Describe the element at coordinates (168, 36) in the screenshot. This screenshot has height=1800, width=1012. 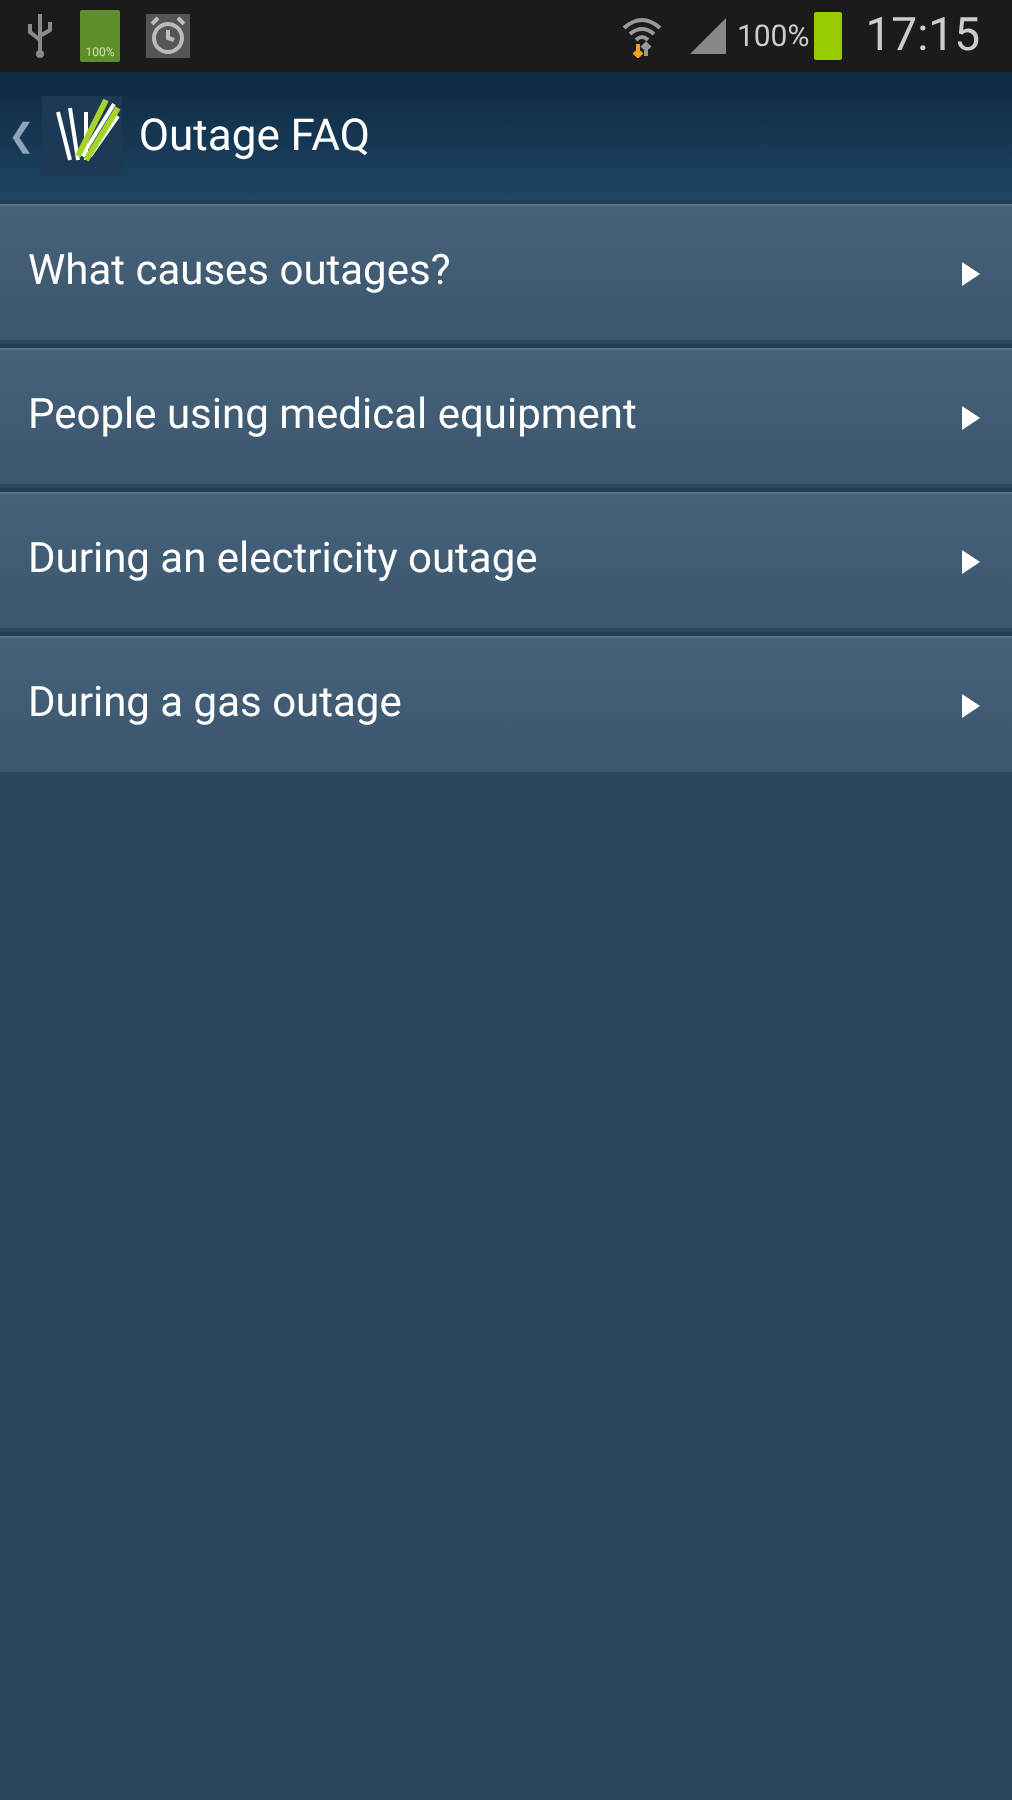
I see `alarm-clock-icon` at that location.